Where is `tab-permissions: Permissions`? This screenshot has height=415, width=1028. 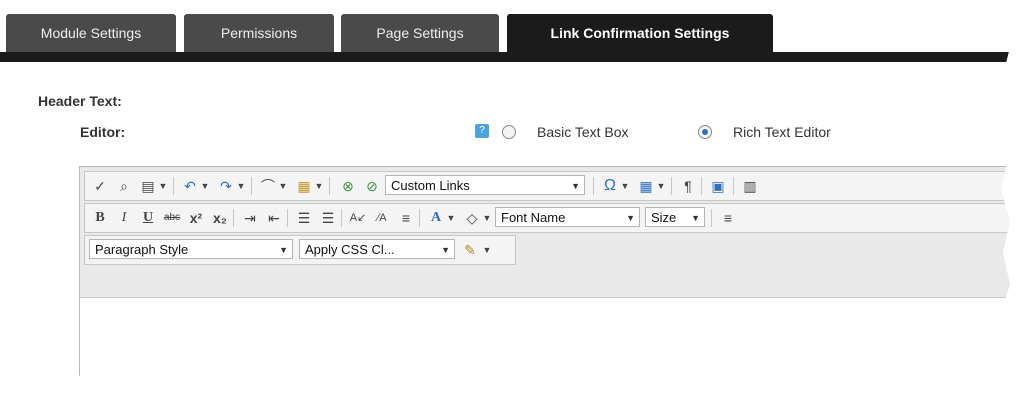 tab-permissions: Permissions is located at coordinates (259, 33).